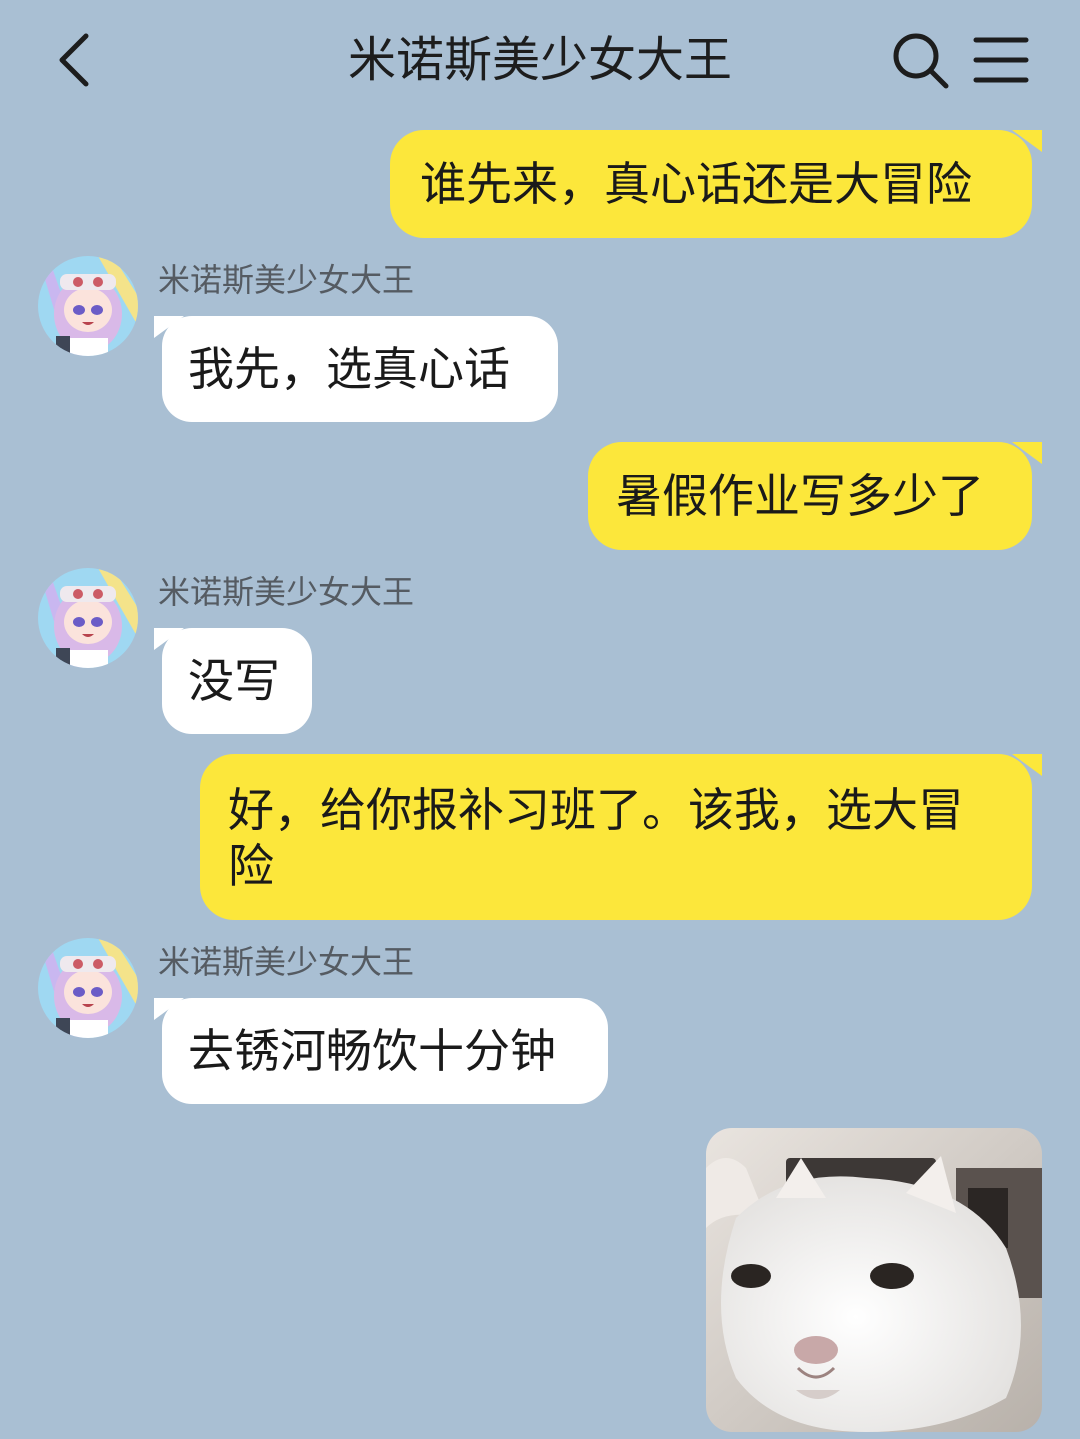  I want to click on menu-button, so click(1001, 60).